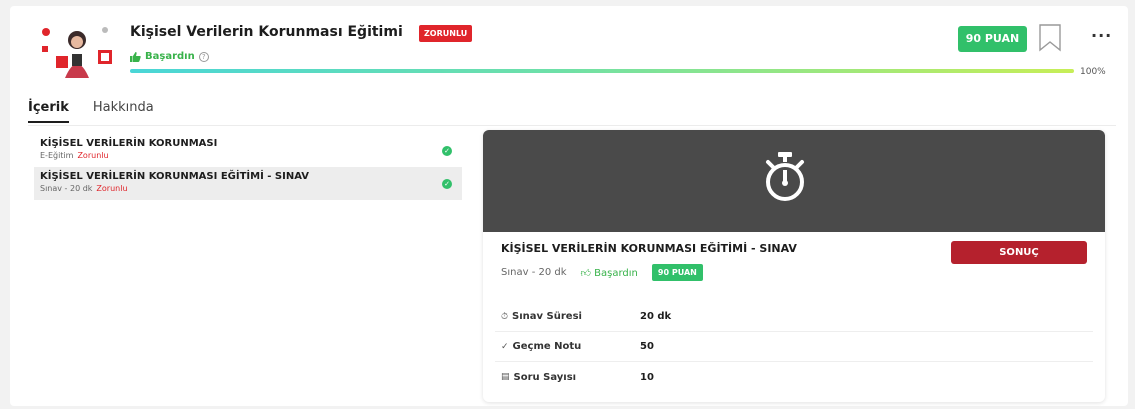 The image size is (1135, 409). What do you see at coordinates (248, 188) in the screenshot?
I see `item-meta: Sınav - 20 dk Zorunlu` at bounding box center [248, 188].